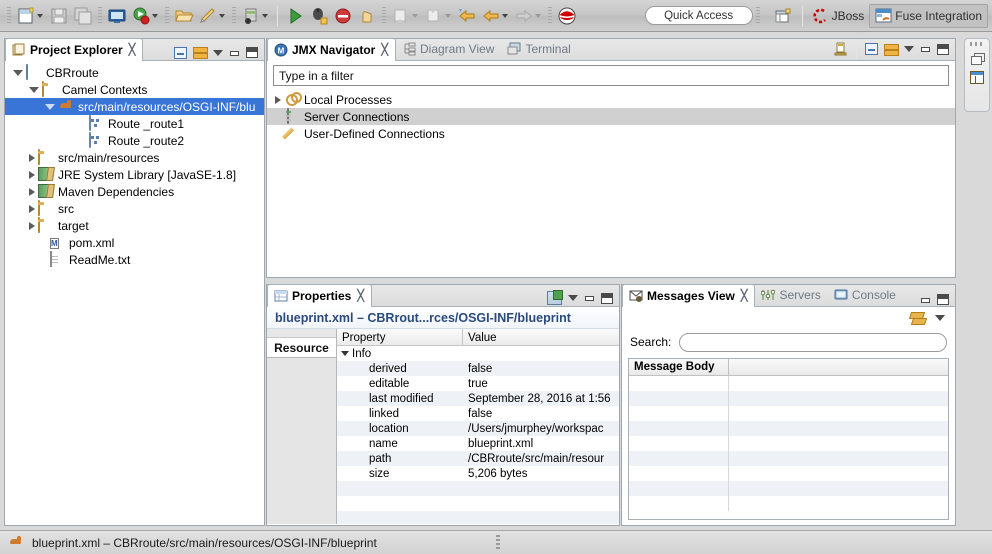  Describe the element at coordinates (783, 16) in the screenshot. I see `open-perspective-button` at that location.